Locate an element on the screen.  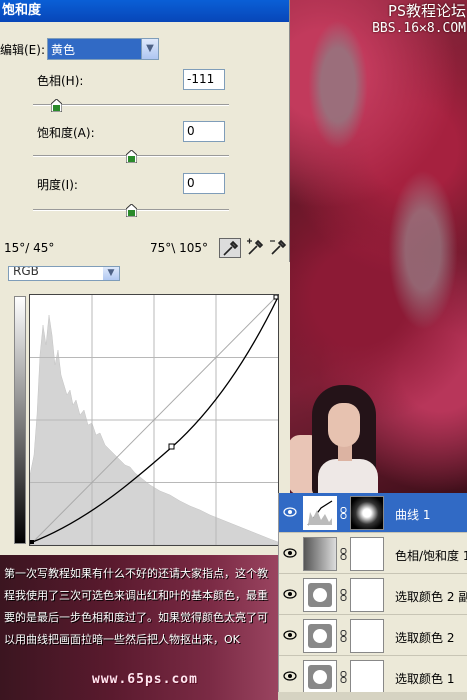
curve-point is located at coordinates (171, 446).